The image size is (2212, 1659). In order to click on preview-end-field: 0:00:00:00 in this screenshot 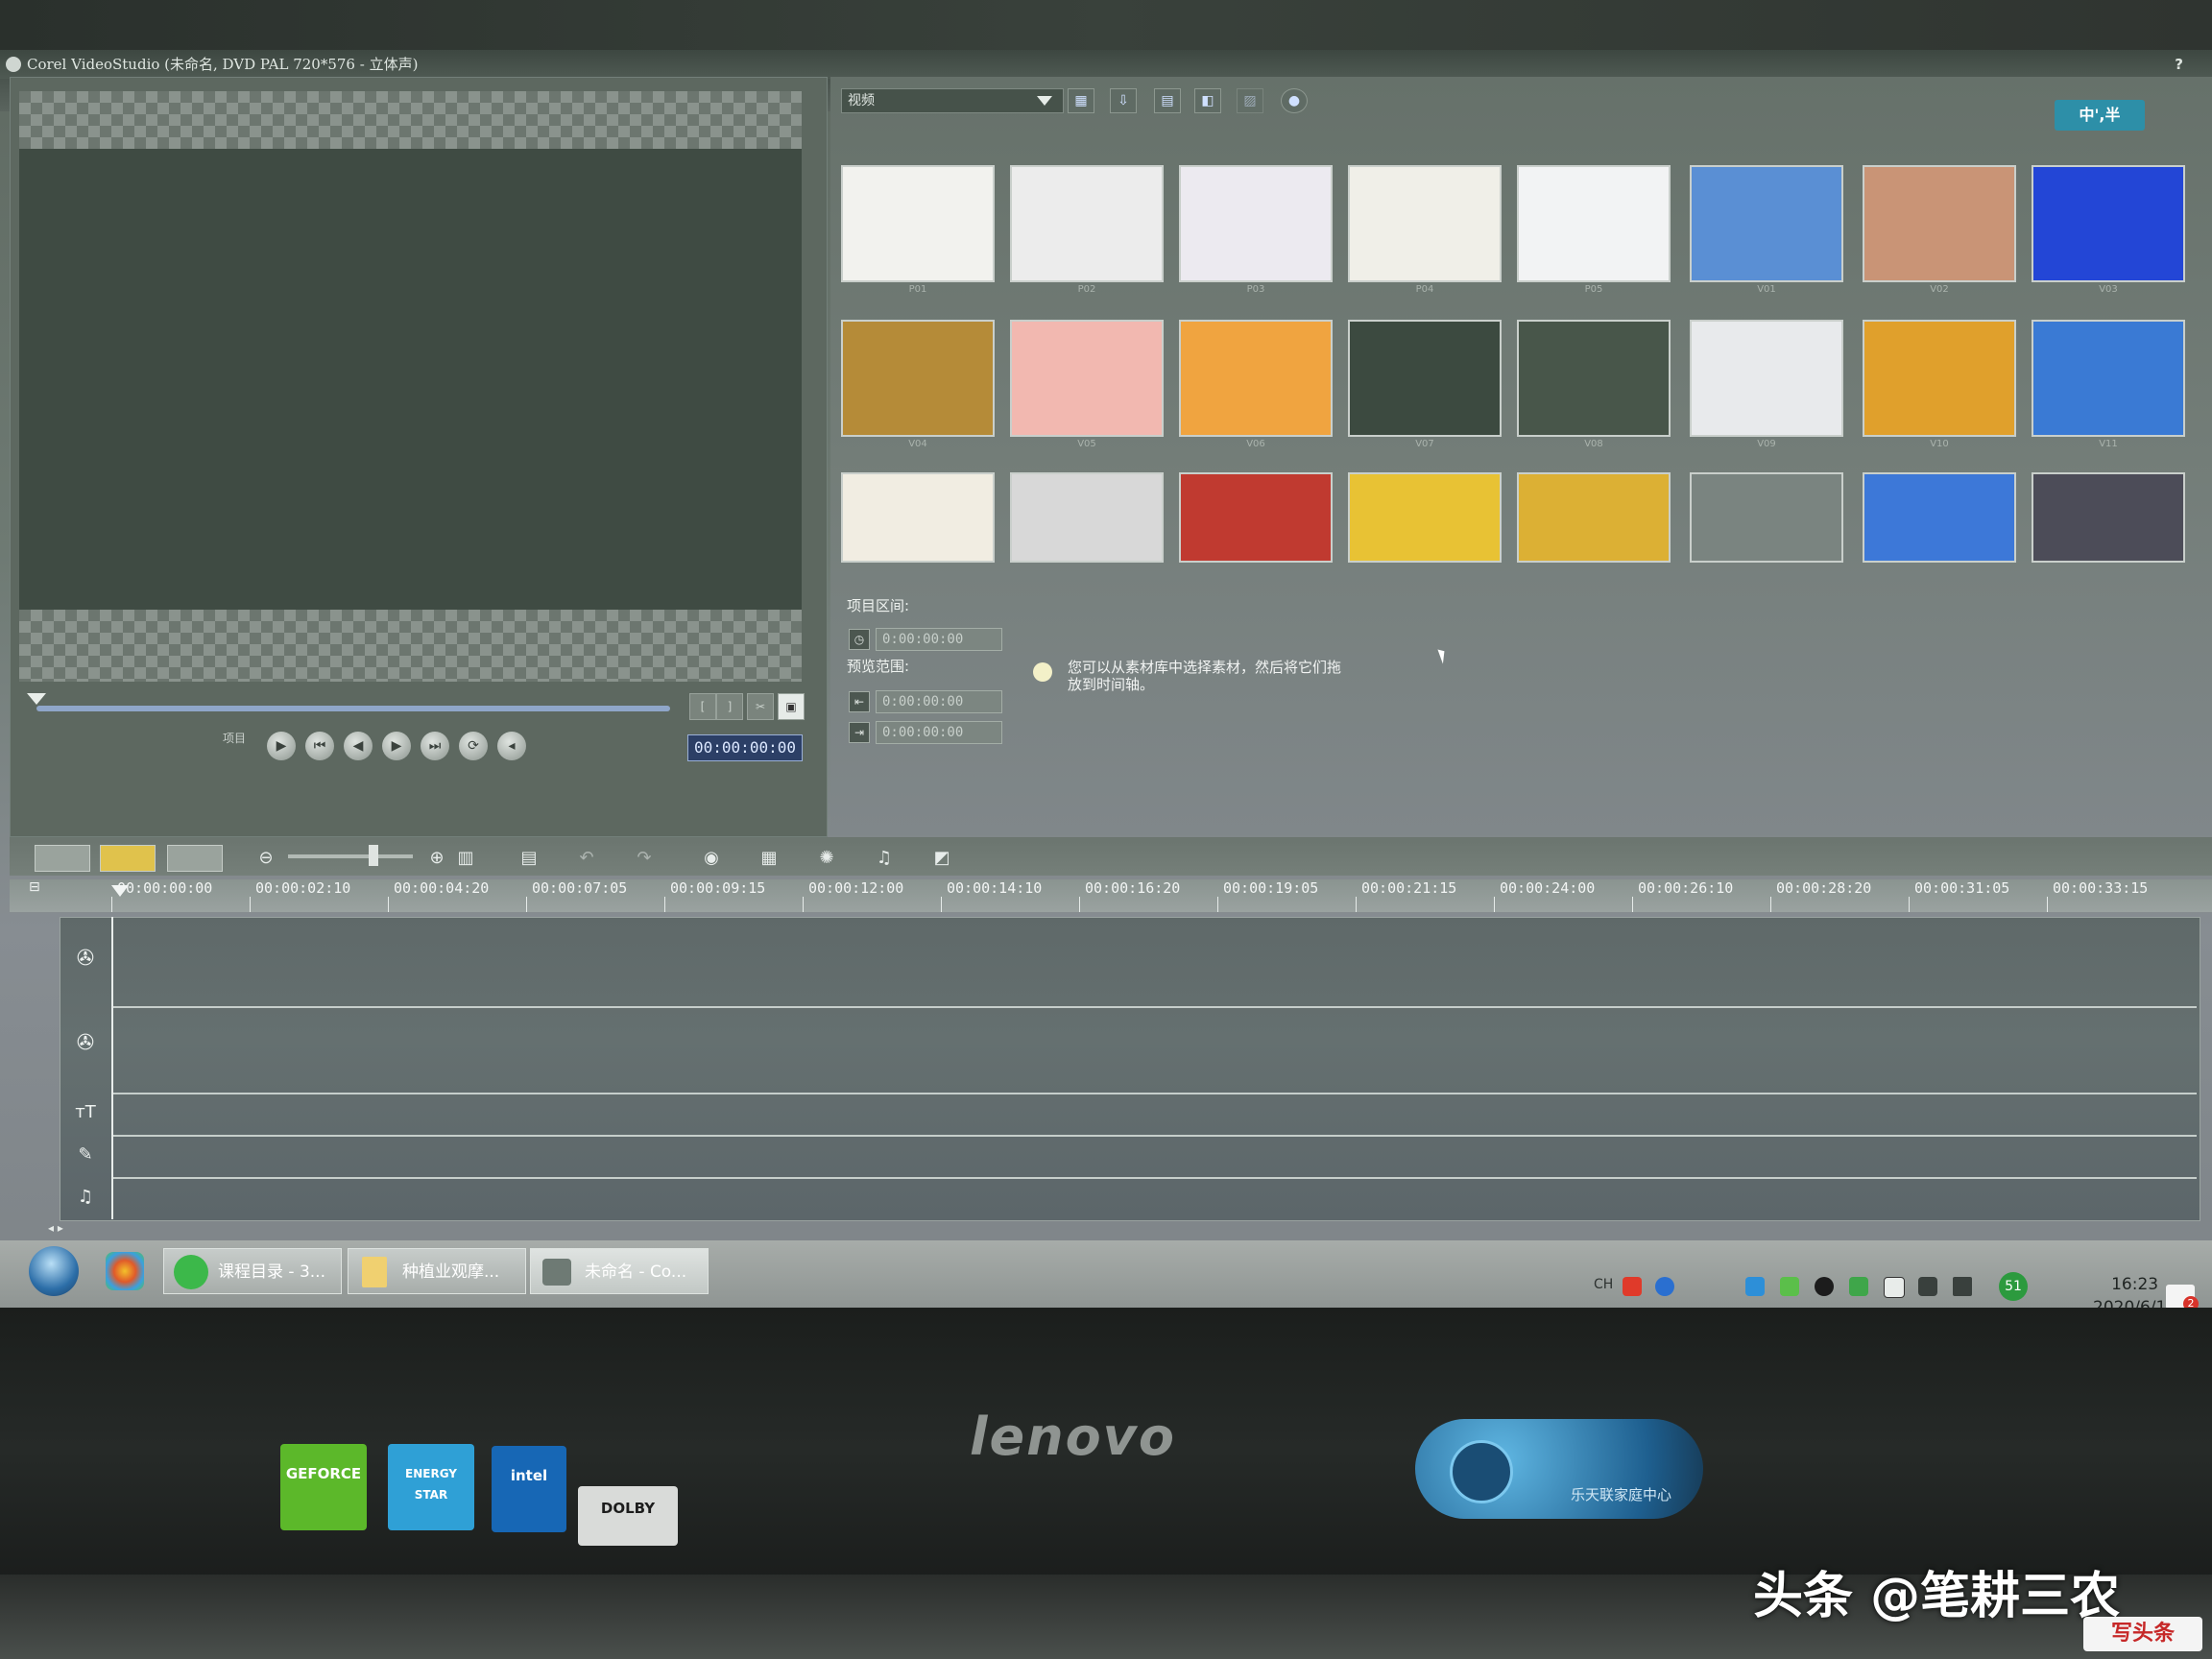, I will do `click(939, 732)`.